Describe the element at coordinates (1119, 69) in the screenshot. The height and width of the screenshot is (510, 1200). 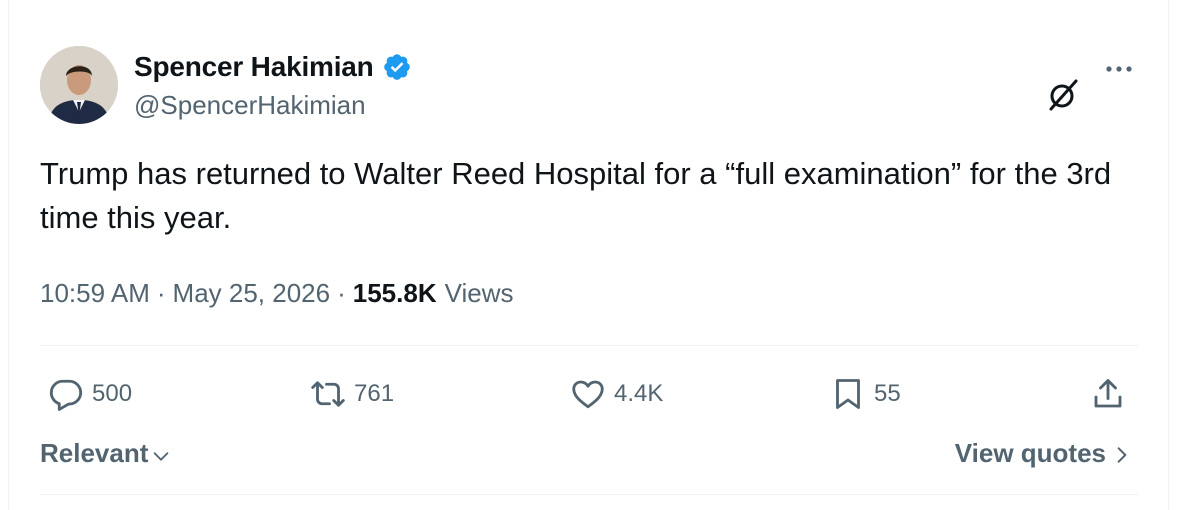
I see `more-icon` at that location.